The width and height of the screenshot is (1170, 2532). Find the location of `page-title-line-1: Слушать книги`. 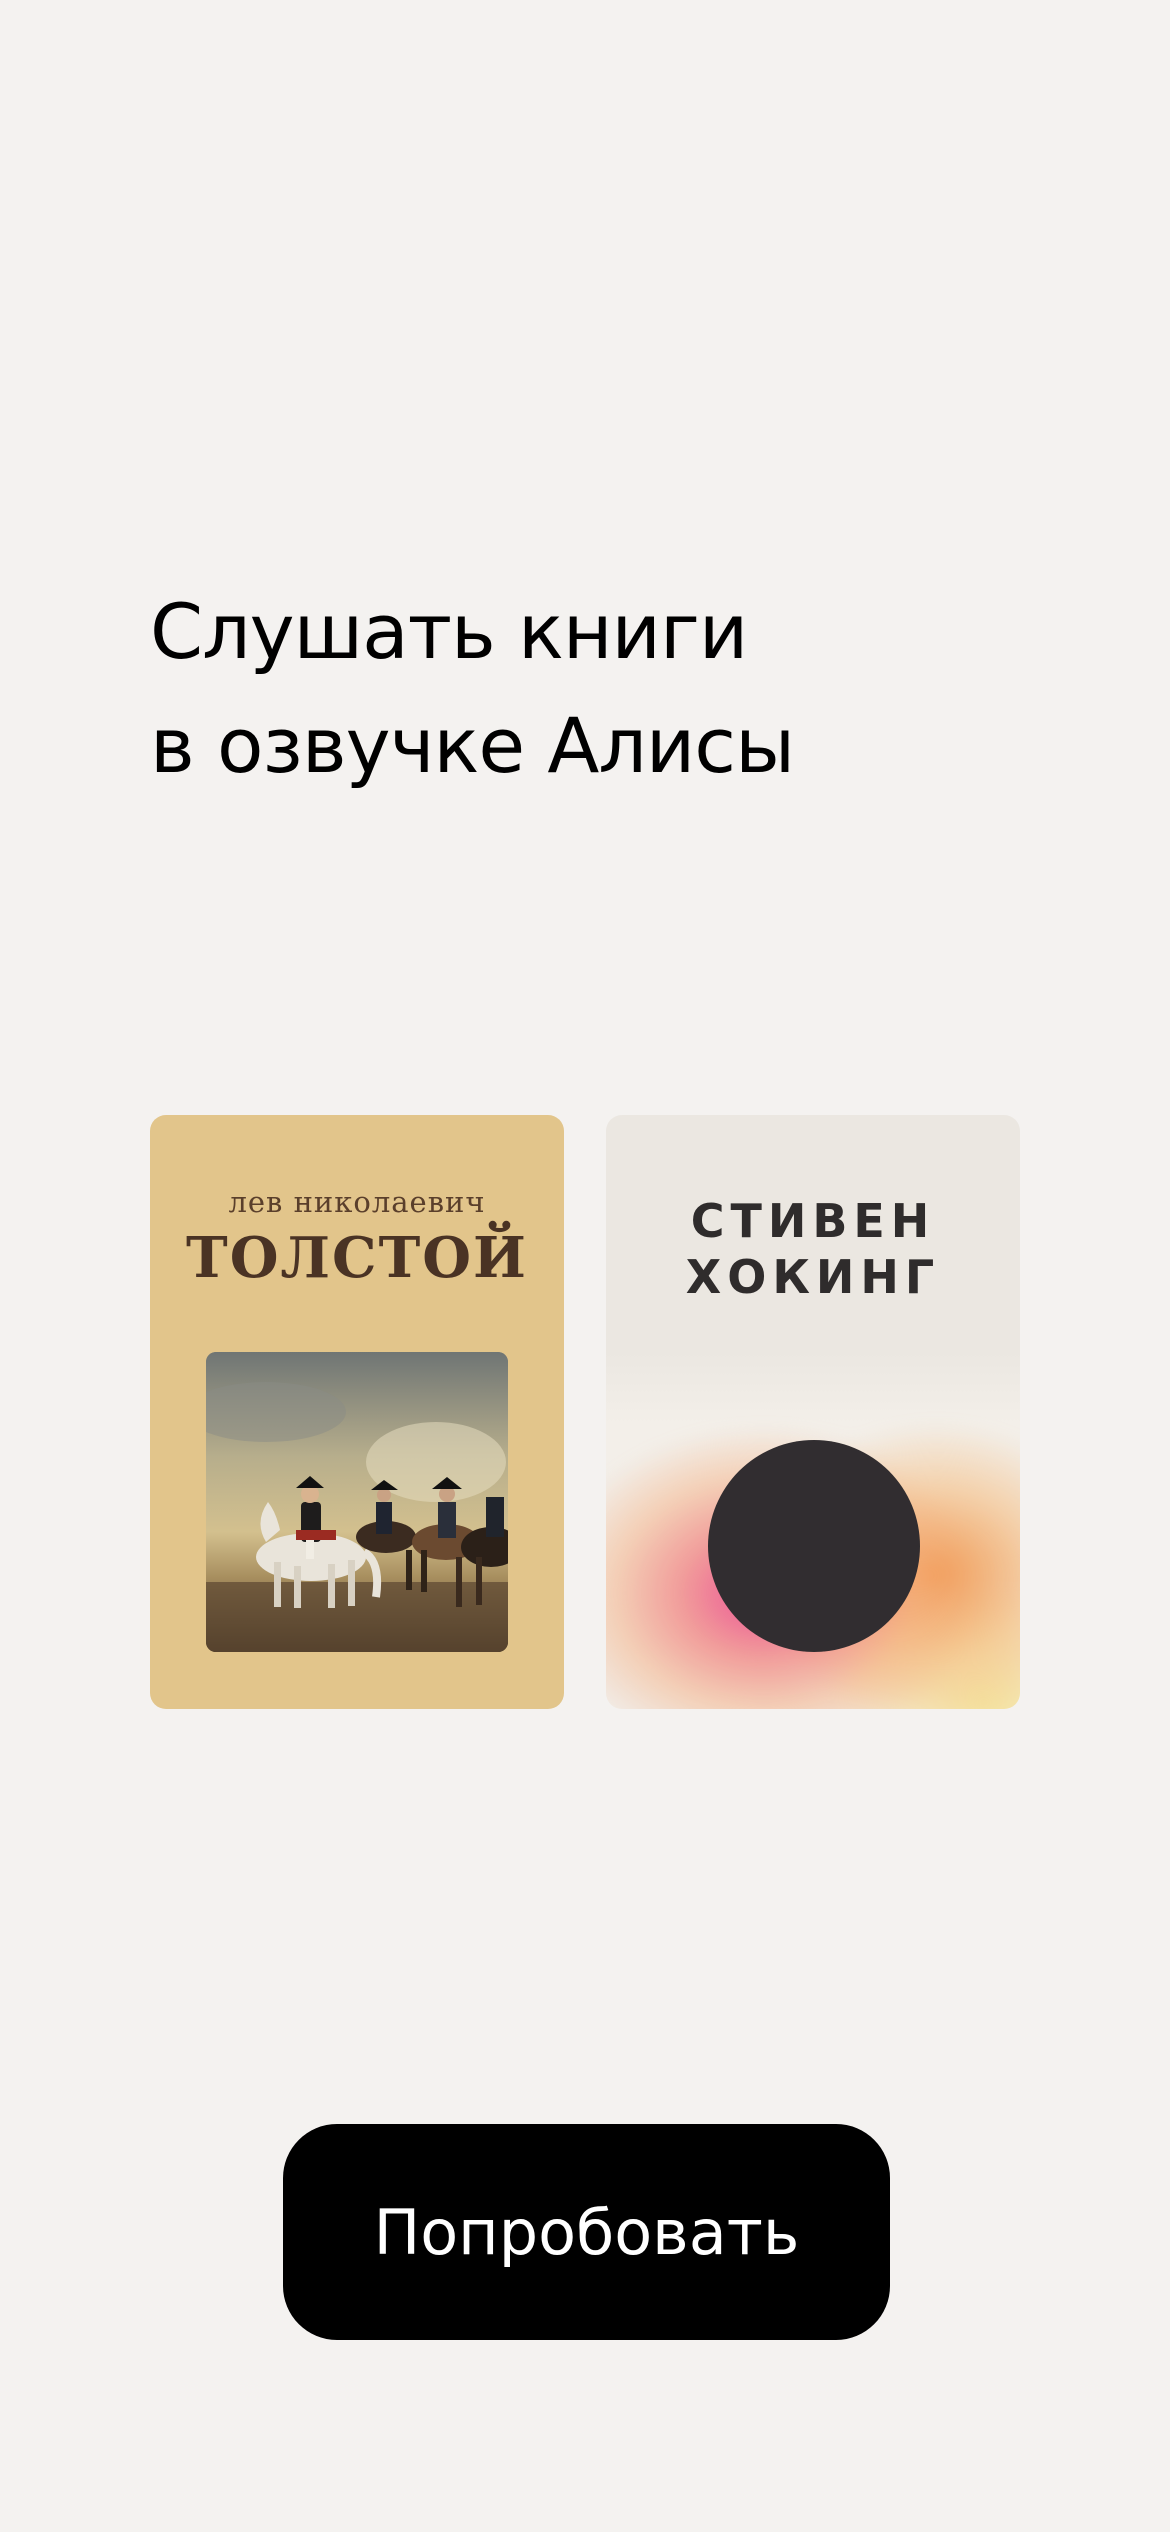

page-title-line-1: Слушать книги is located at coordinates (449, 631).